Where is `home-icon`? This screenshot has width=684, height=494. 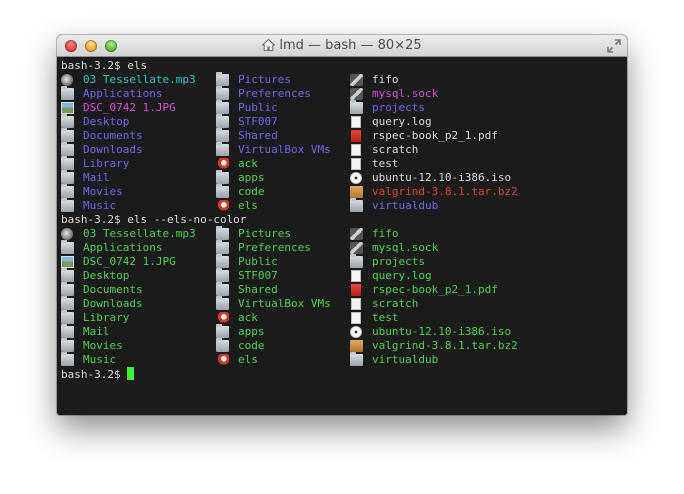
home-icon is located at coordinates (269, 45).